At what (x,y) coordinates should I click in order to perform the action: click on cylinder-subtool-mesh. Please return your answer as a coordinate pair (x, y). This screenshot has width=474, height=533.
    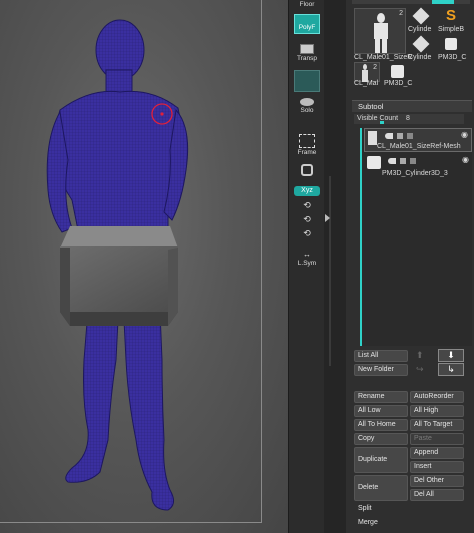
    Looking at the image, I should click on (119, 276).